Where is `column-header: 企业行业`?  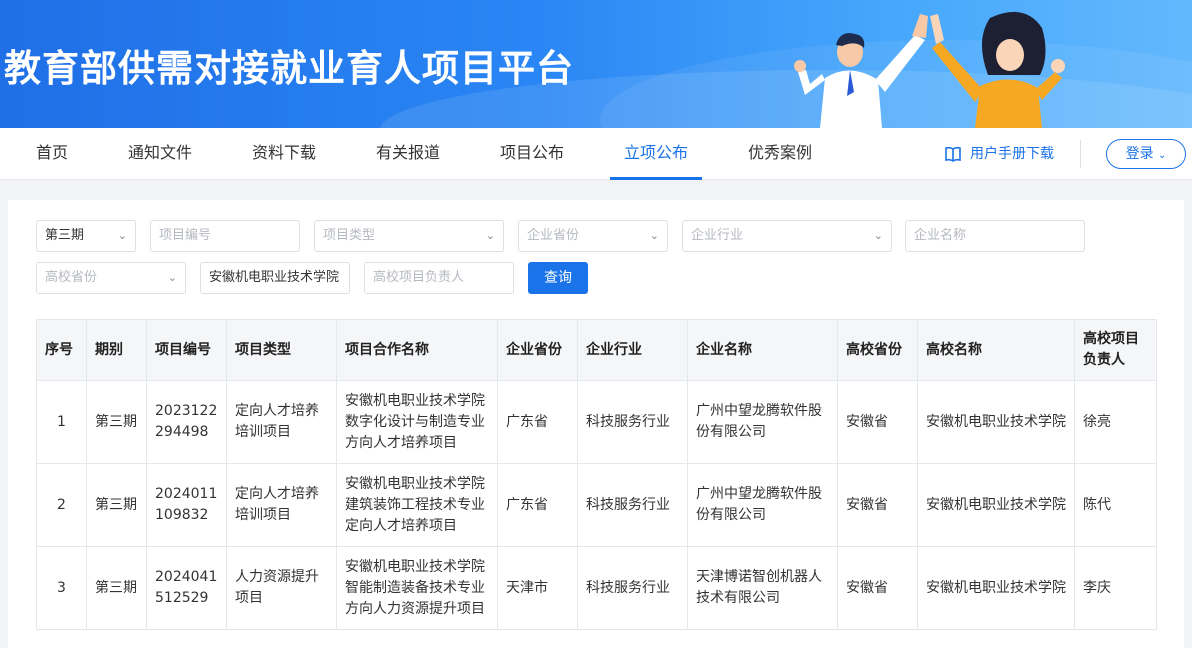
column-header: 企业行业 is located at coordinates (632, 350).